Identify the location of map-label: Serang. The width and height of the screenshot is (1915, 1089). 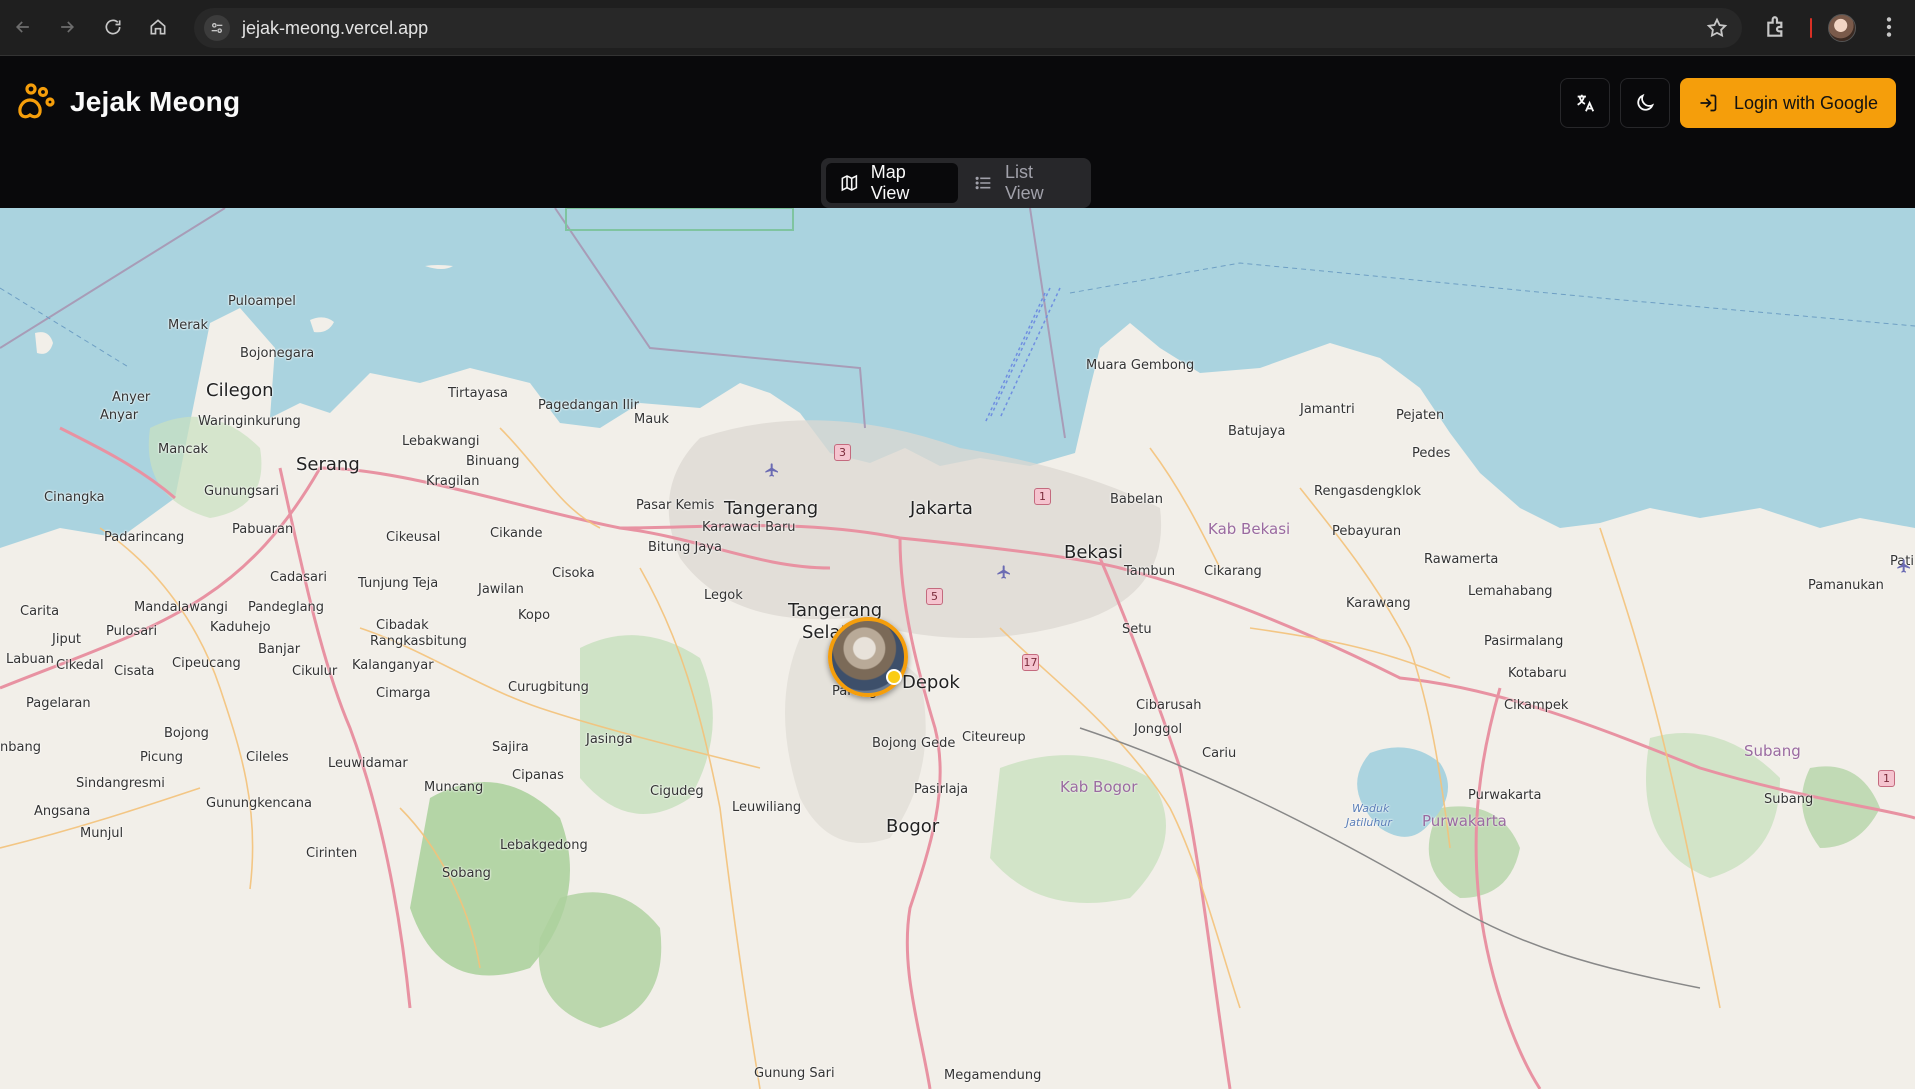
(328, 464).